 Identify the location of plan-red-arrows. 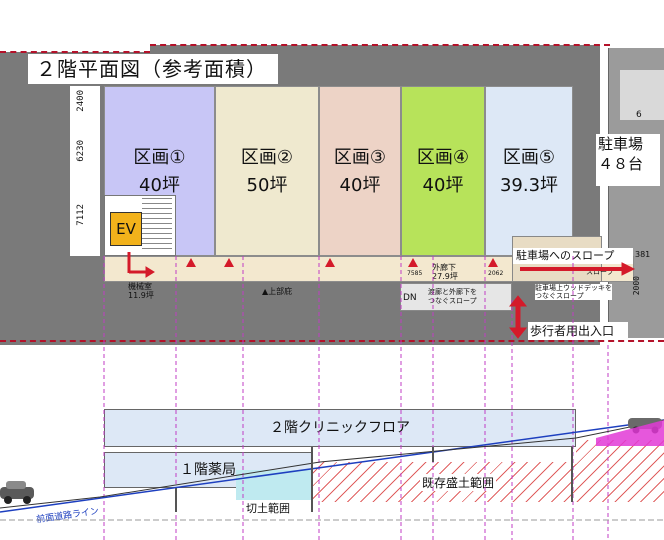
(381, 295).